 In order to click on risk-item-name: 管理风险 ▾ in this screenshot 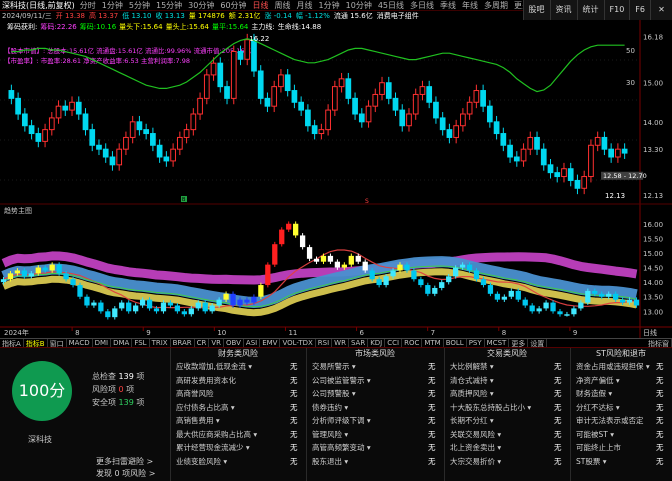, I will do `click(330, 434)`.